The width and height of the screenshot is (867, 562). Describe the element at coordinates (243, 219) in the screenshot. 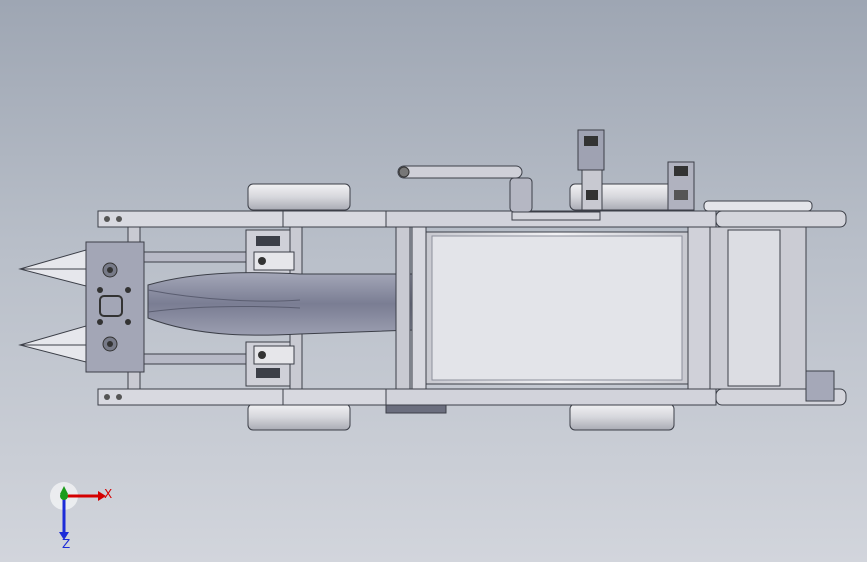

I see `frame-rail-top` at that location.